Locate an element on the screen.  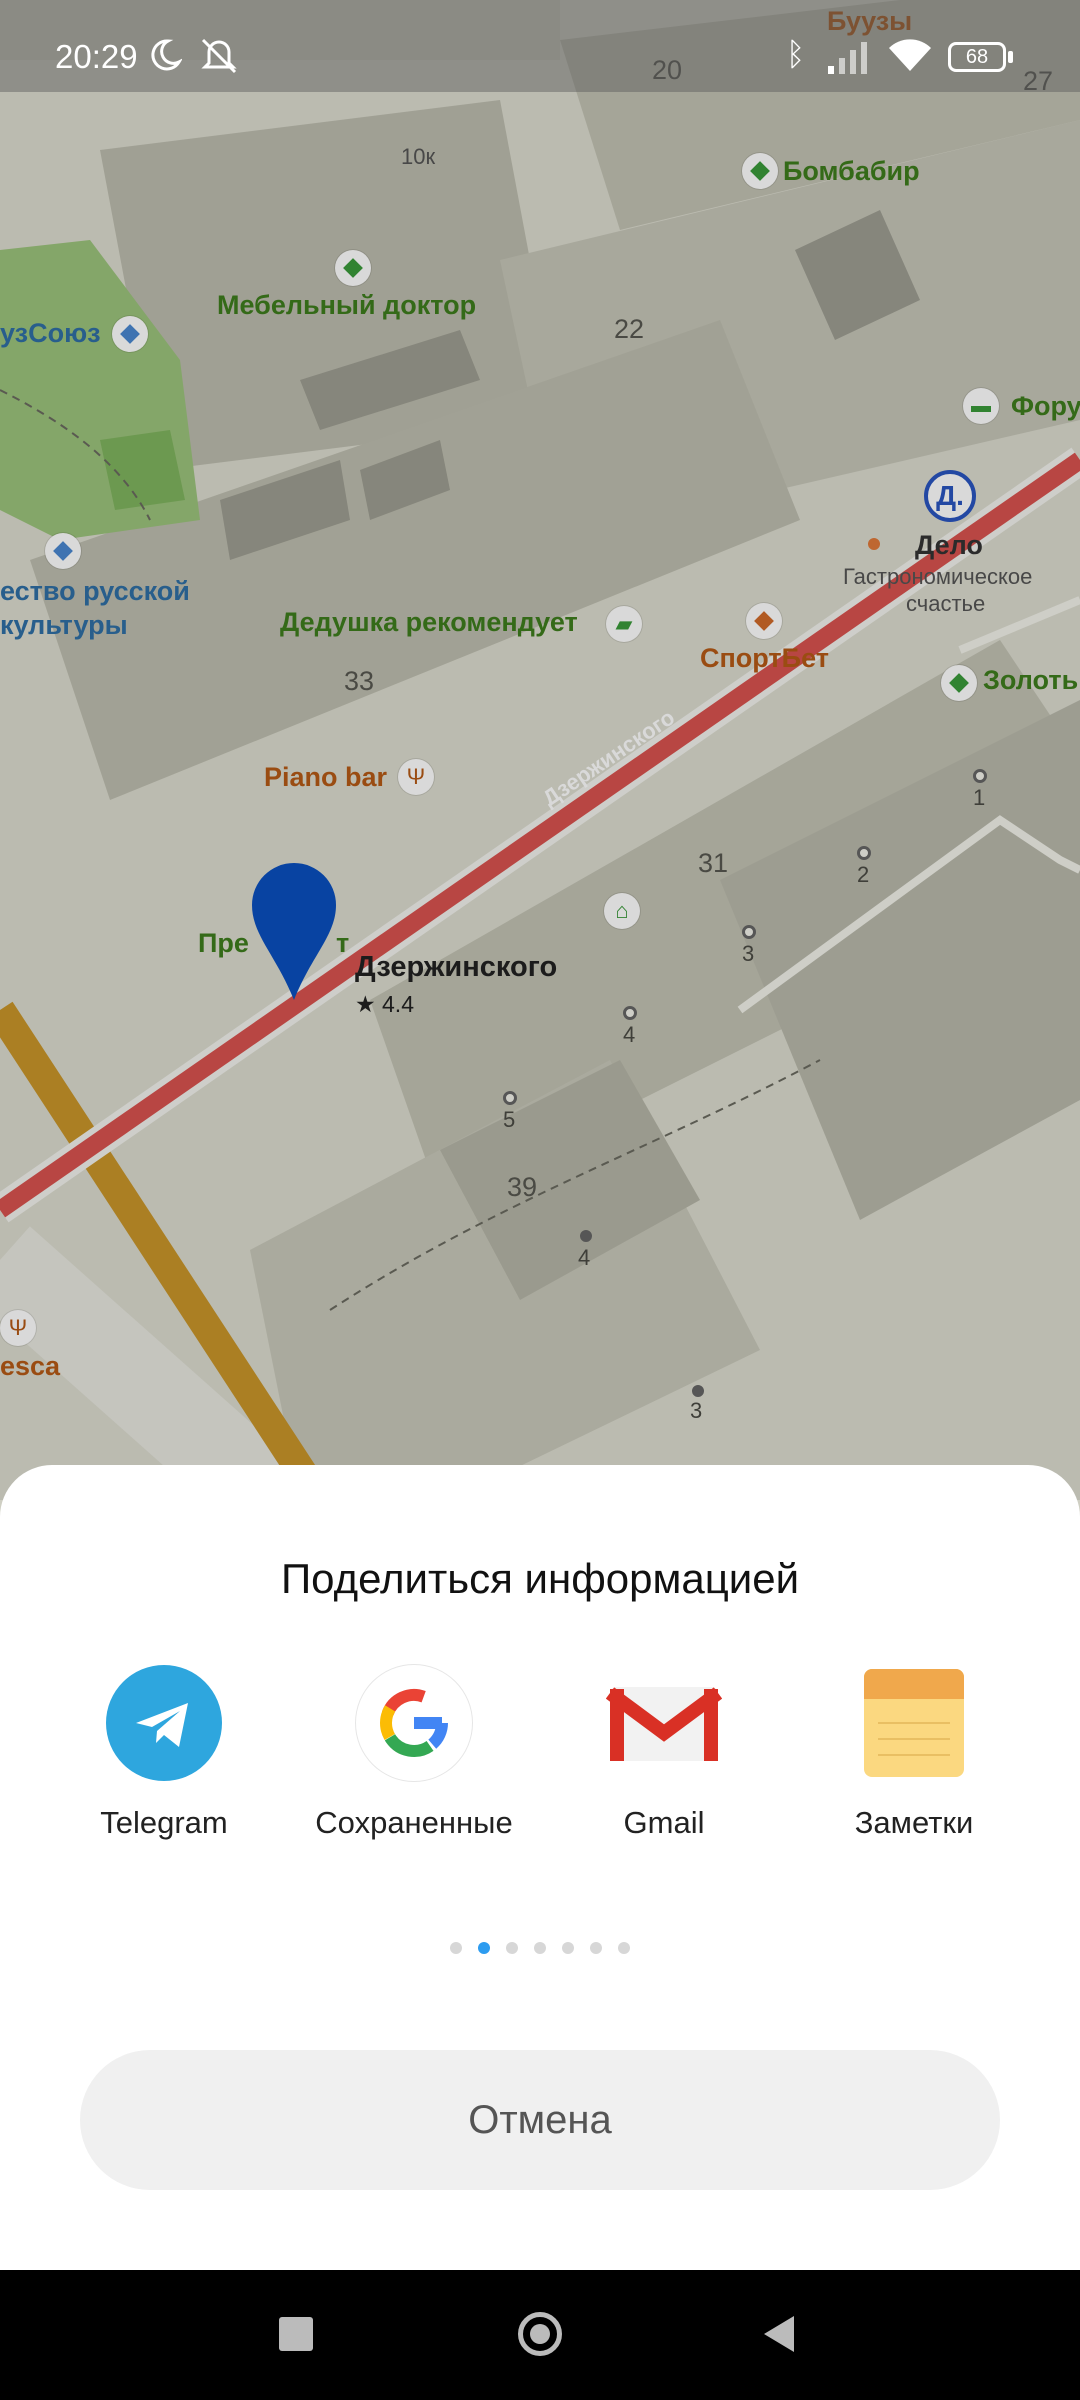
navigation-bar is located at coordinates (540, 2335).